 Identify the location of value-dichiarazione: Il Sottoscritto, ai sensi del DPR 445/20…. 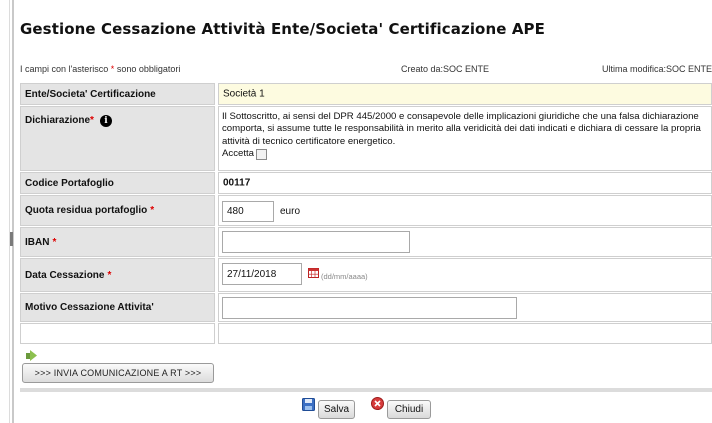
(465, 138).